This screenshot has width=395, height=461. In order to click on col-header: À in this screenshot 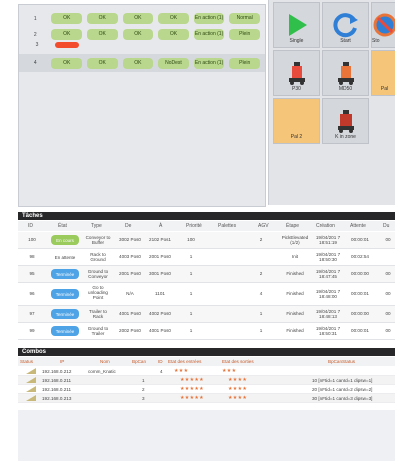, I will do `click(160, 226)`.